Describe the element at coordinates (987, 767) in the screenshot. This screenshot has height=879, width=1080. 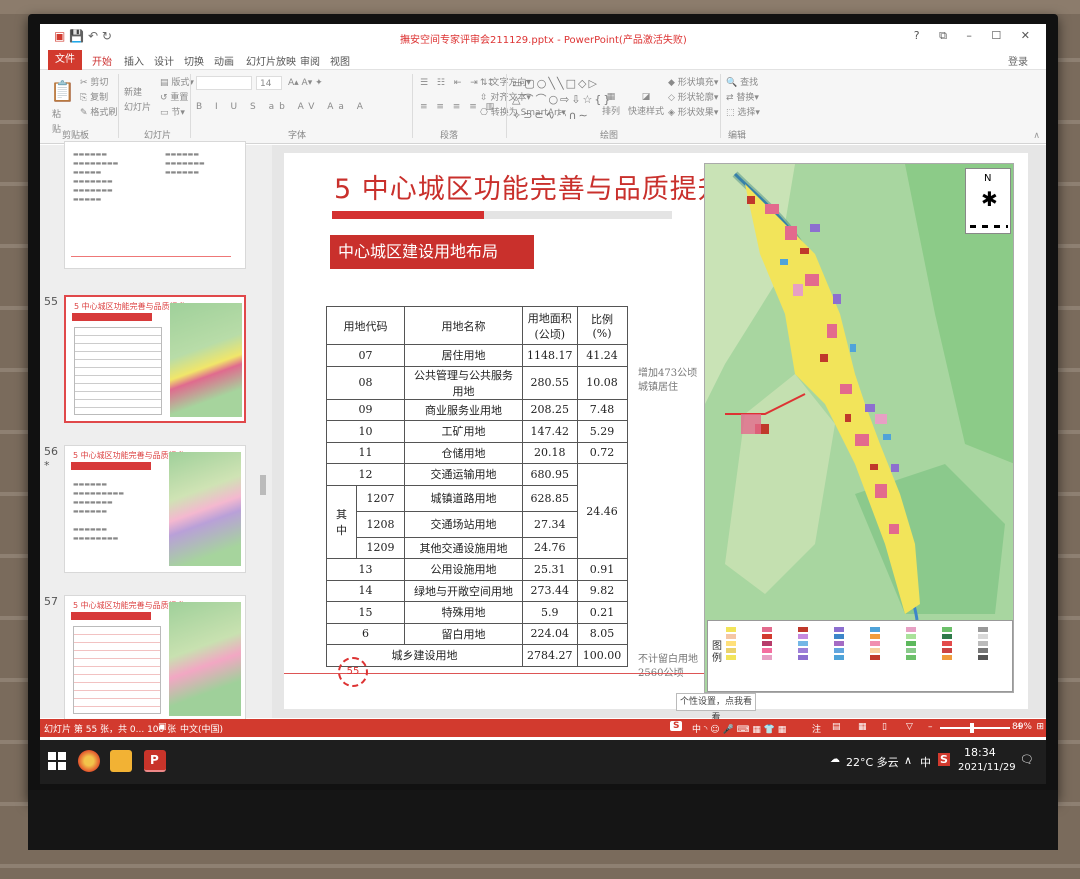
I see `clock-date: 2021/11/29` at that location.